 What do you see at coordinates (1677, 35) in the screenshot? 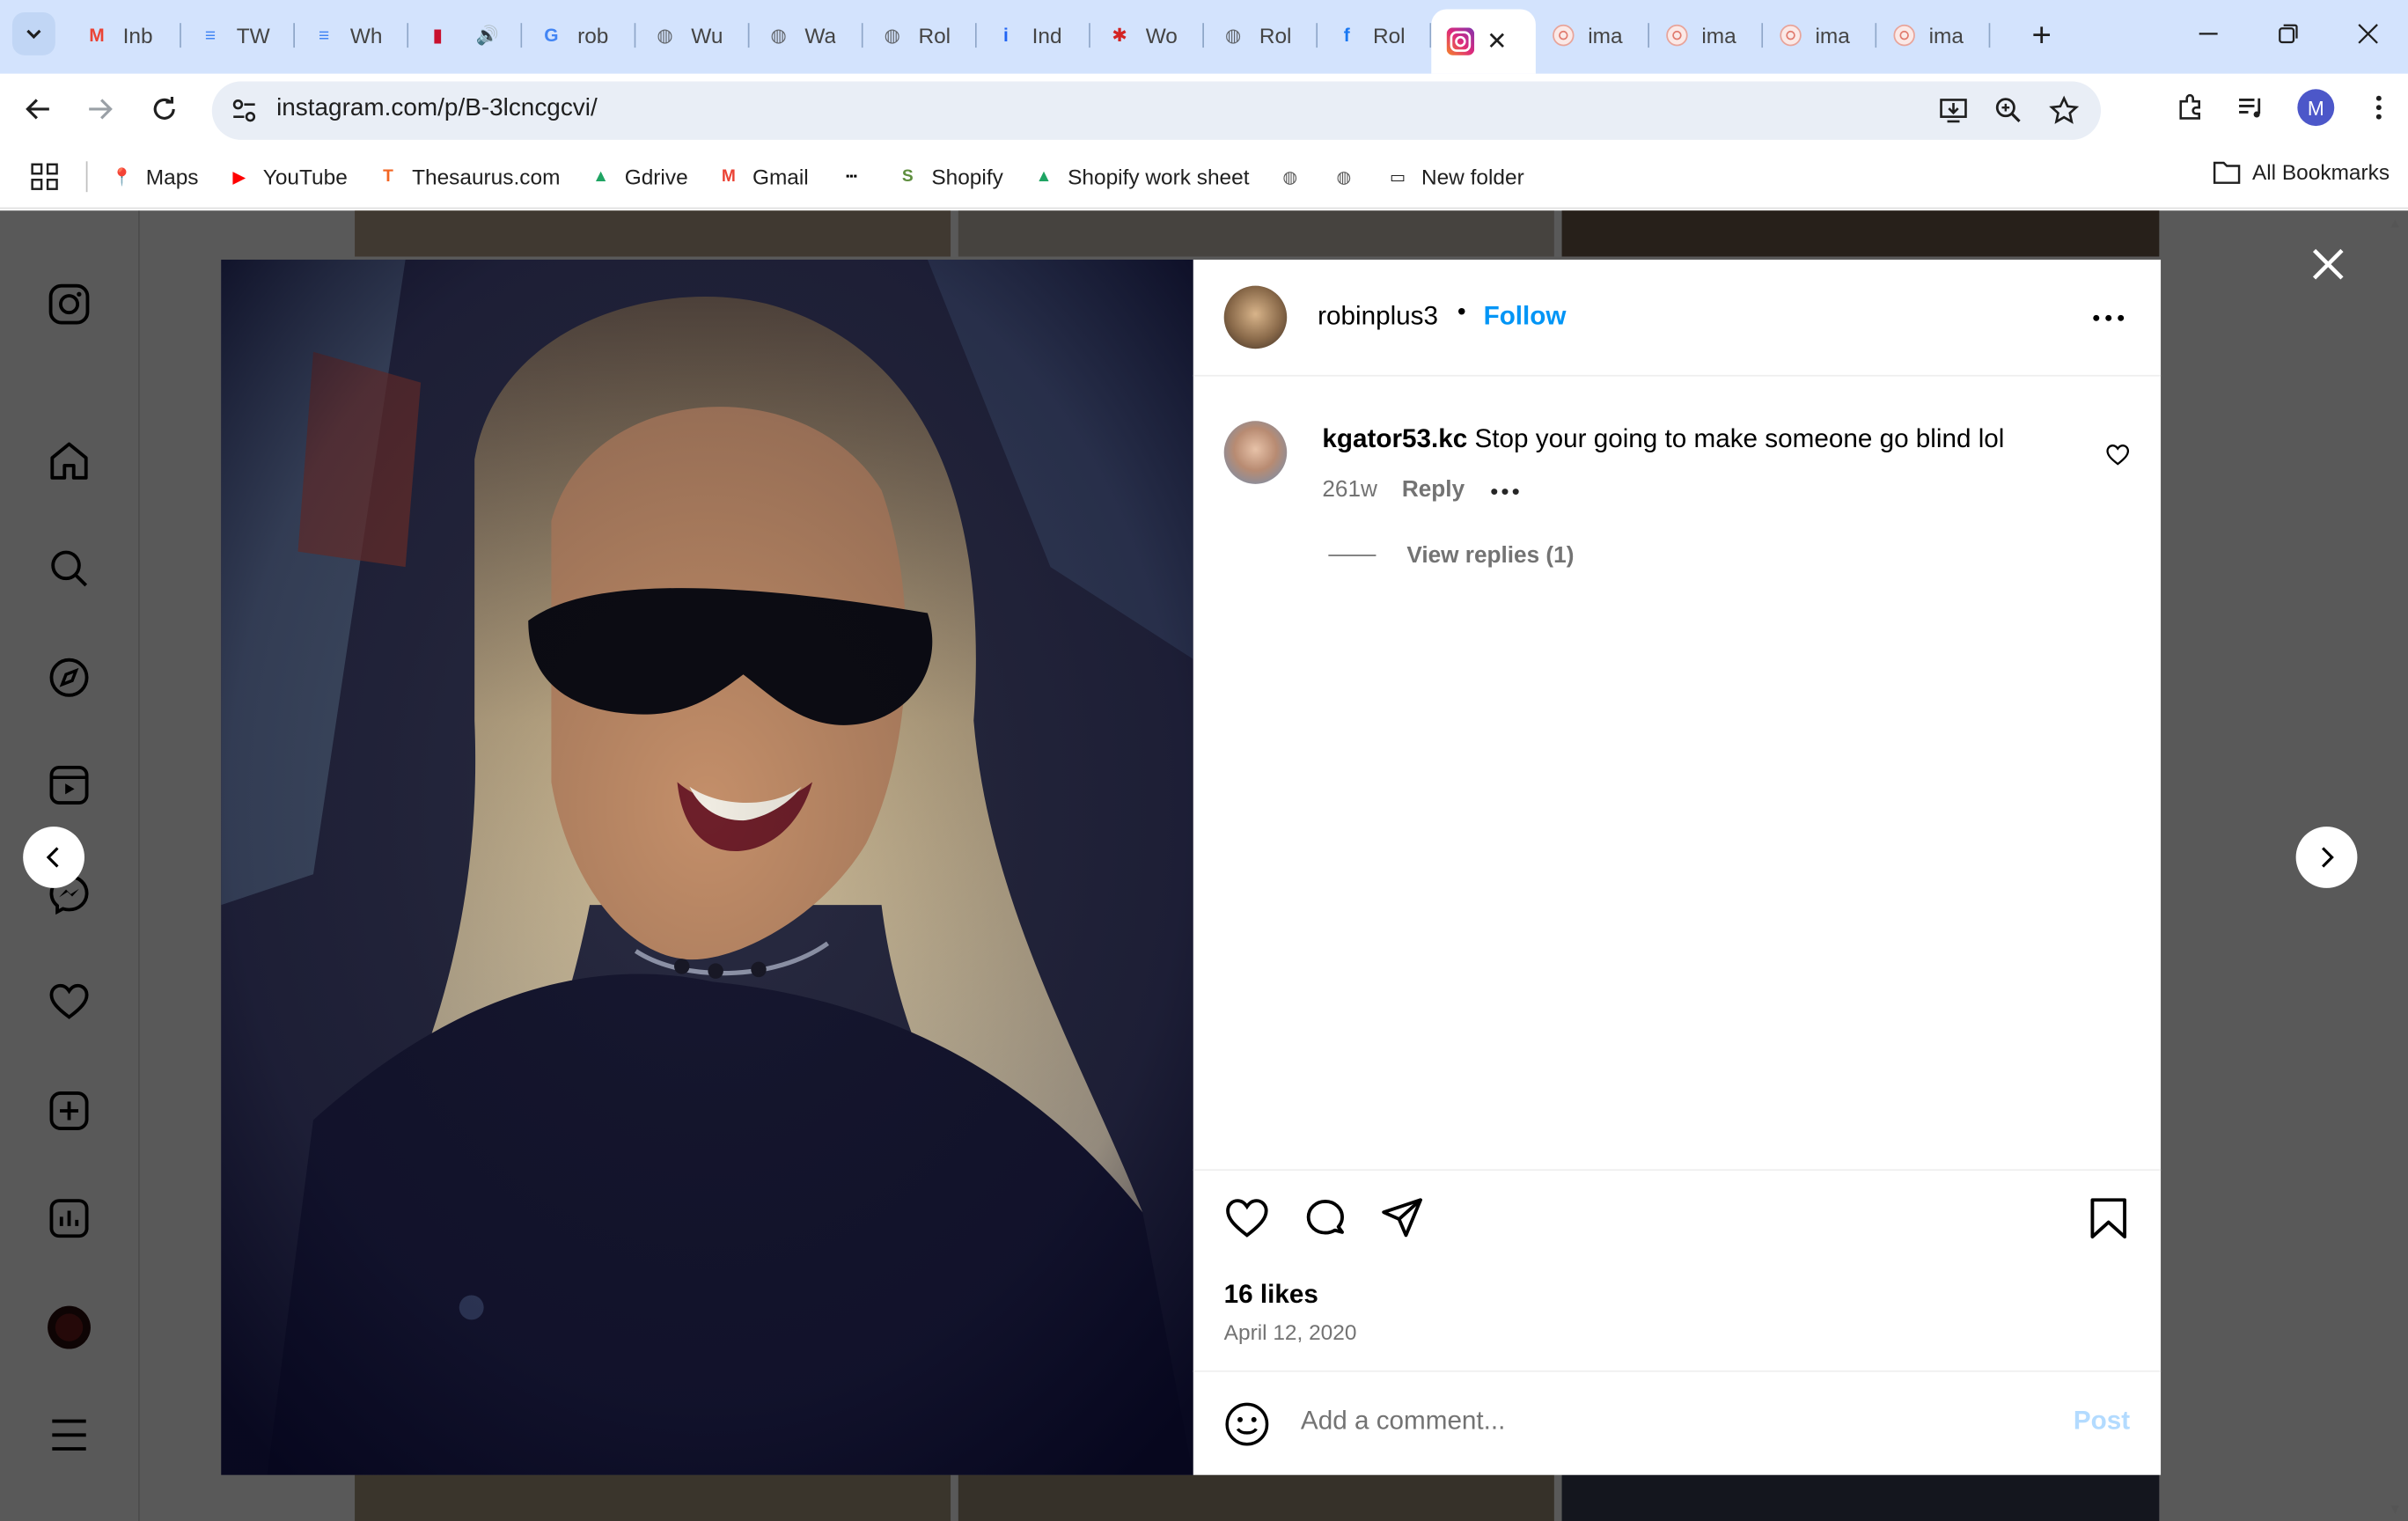
I see `image-loading-icon` at bounding box center [1677, 35].